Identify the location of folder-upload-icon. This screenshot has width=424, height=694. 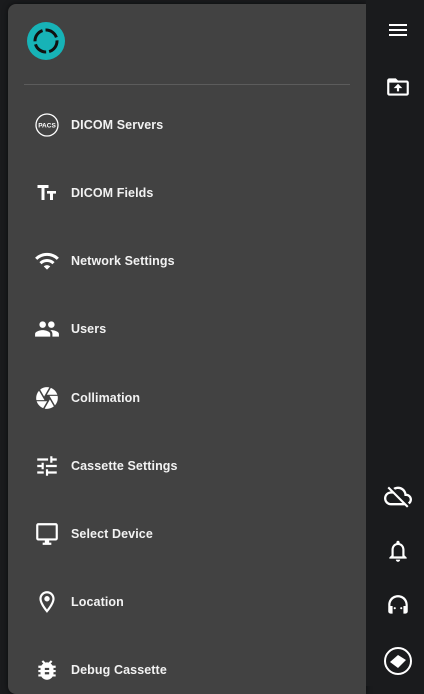
(398, 87).